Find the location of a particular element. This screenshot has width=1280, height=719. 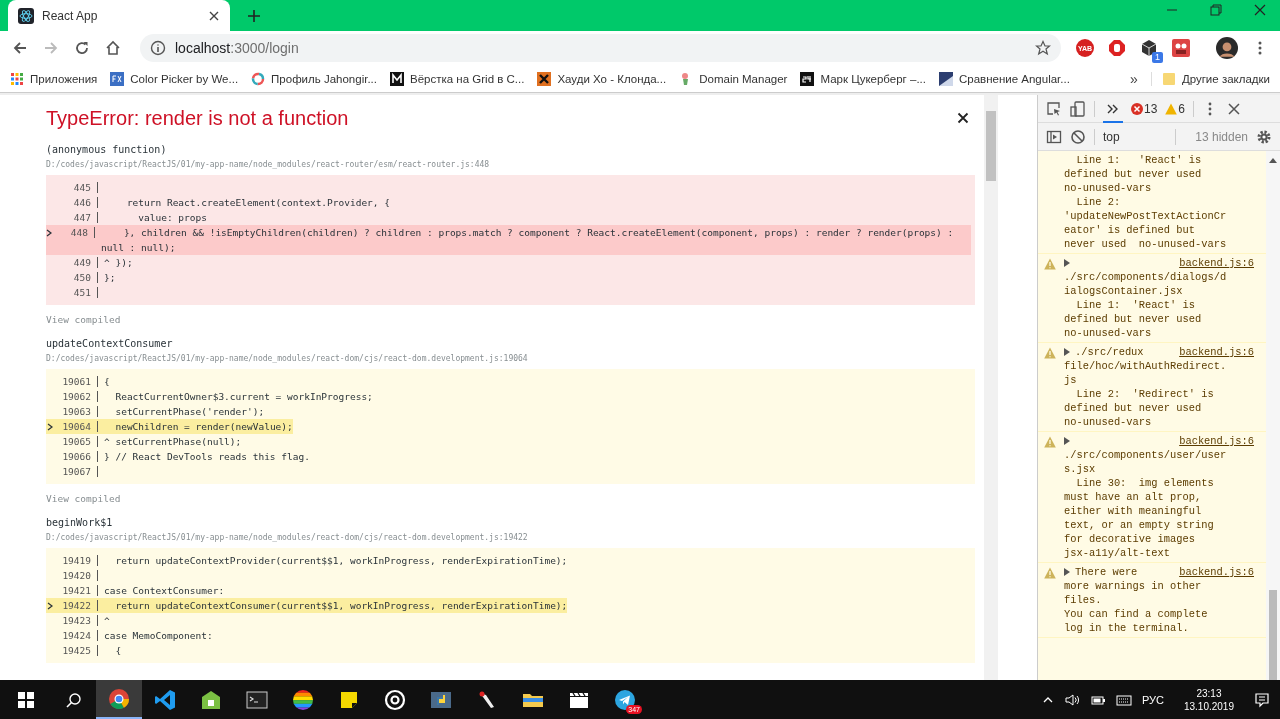

url-text: localhost:3000/login is located at coordinates (237, 48).